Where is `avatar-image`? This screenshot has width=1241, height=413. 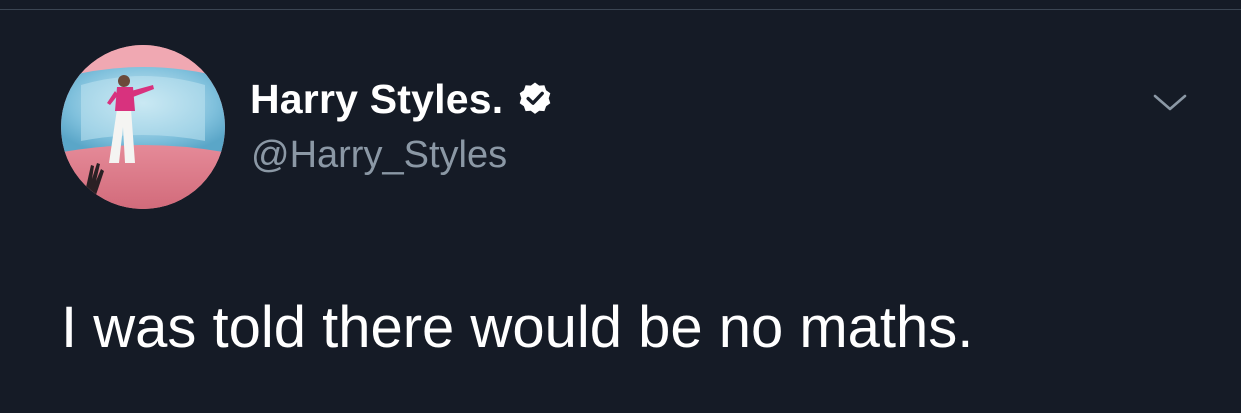
avatar-image is located at coordinates (143, 127).